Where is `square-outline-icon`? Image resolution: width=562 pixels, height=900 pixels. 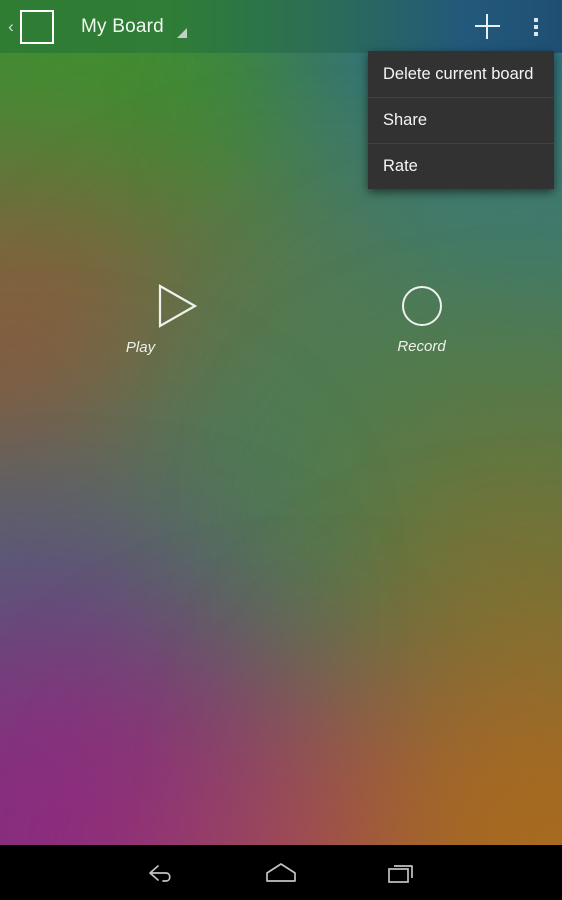
square-outline-icon is located at coordinates (37, 26).